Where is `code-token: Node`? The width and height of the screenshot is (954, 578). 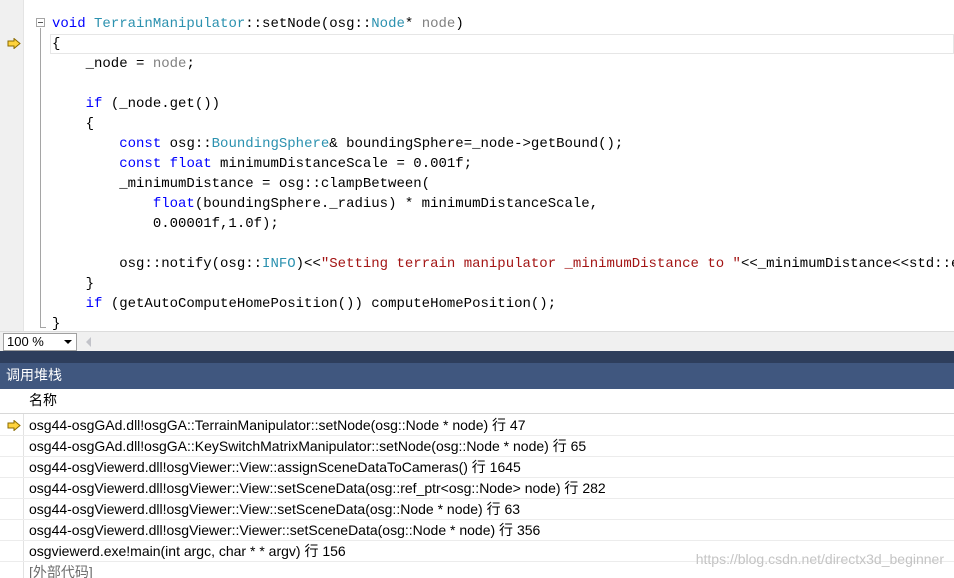 code-token: Node is located at coordinates (388, 24).